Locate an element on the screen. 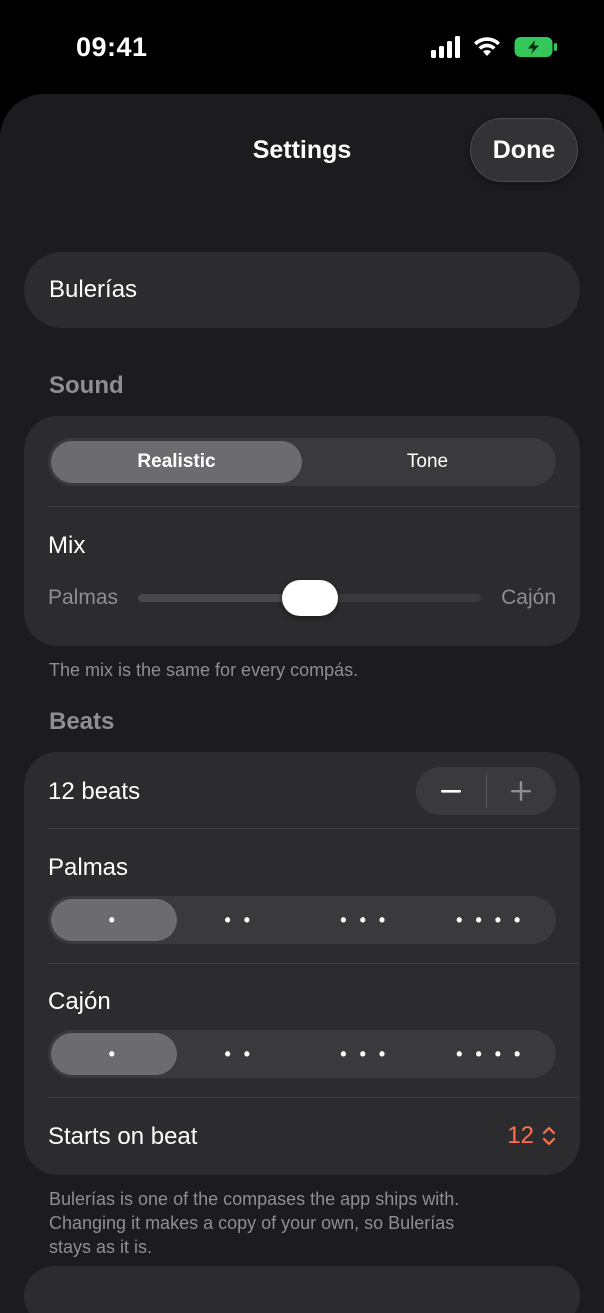 The image size is (604, 1313). name-field: Bulerías is located at coordinates (302, 290).